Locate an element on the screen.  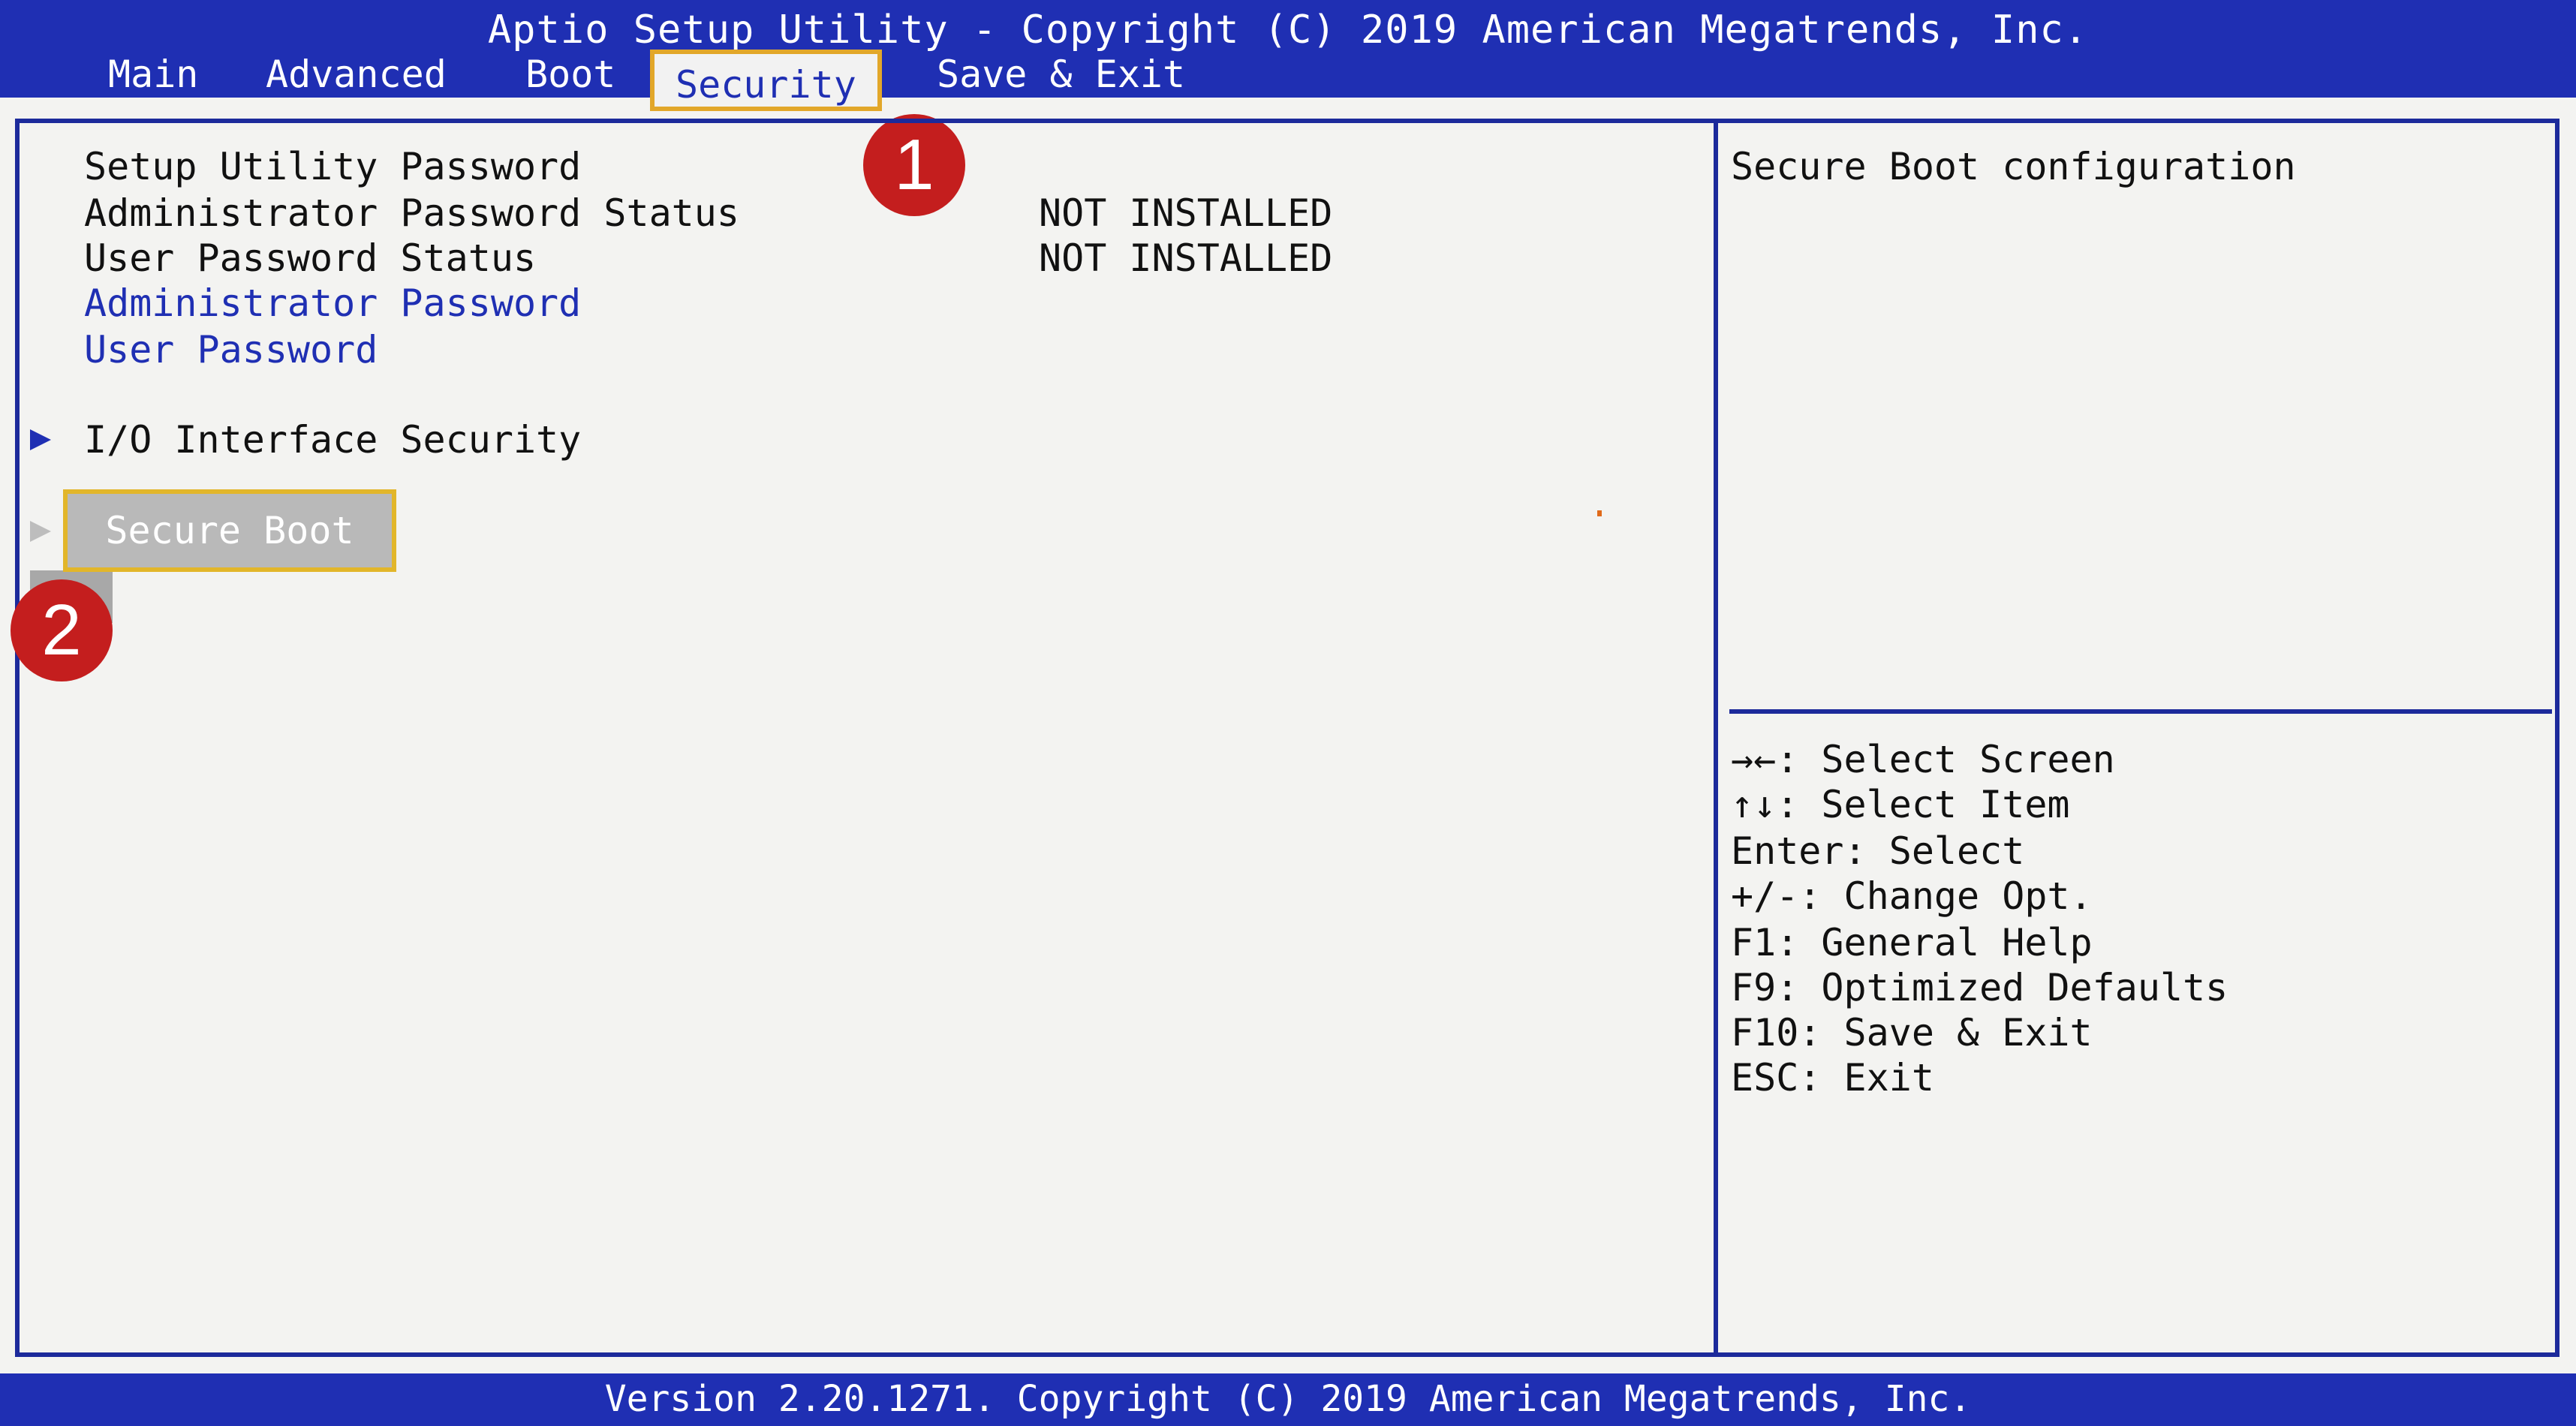
user-password-status-label: User Password Status is located at coordinates (310, 258).